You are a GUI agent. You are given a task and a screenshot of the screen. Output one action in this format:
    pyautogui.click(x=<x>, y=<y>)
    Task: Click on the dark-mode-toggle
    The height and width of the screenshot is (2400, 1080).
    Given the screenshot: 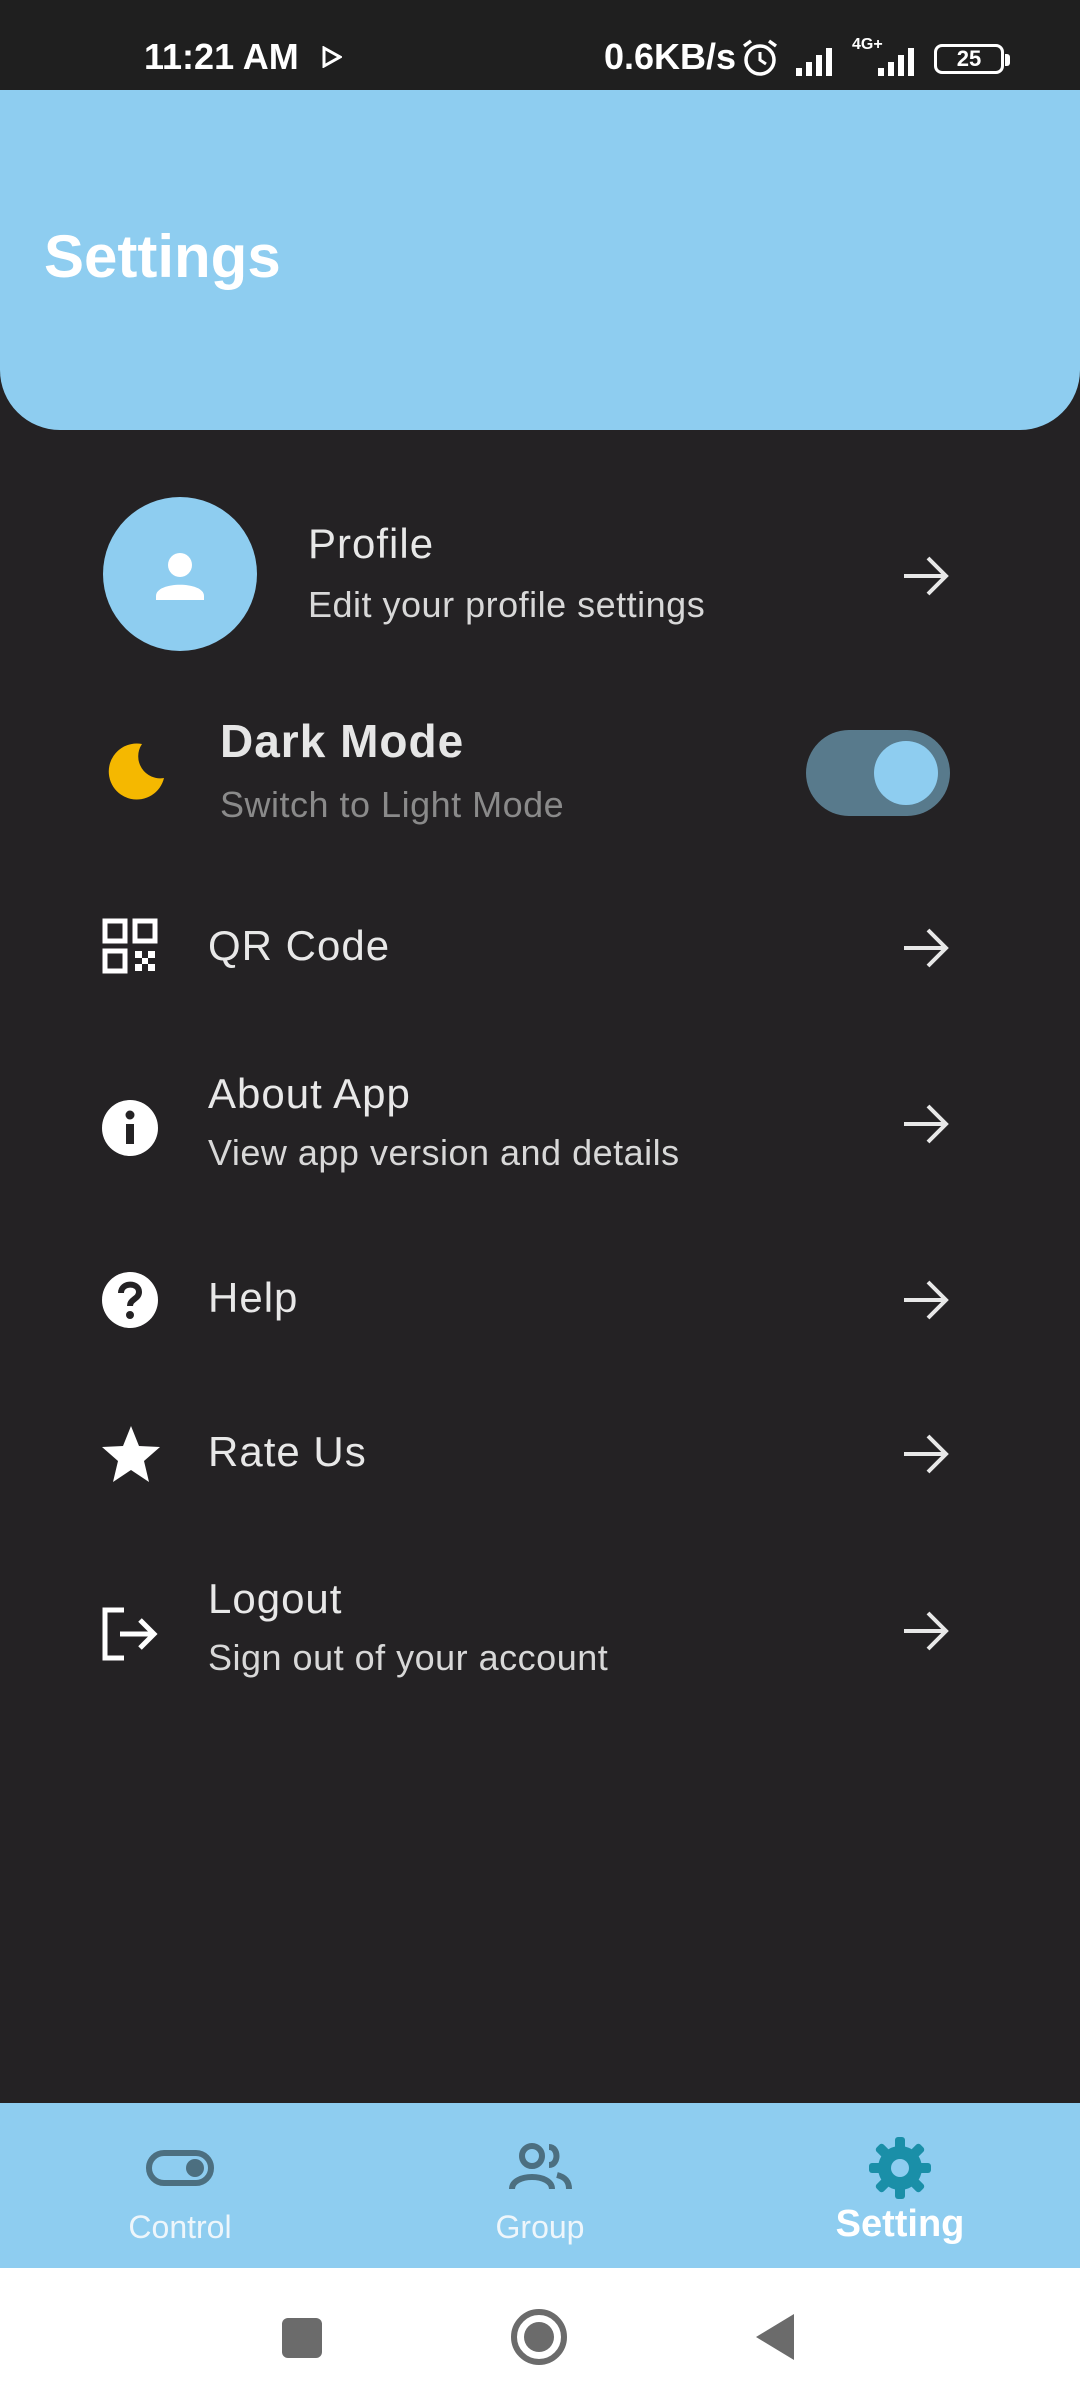 What is the action you would take?
    pyautogui.click(x=878, y=773)
    